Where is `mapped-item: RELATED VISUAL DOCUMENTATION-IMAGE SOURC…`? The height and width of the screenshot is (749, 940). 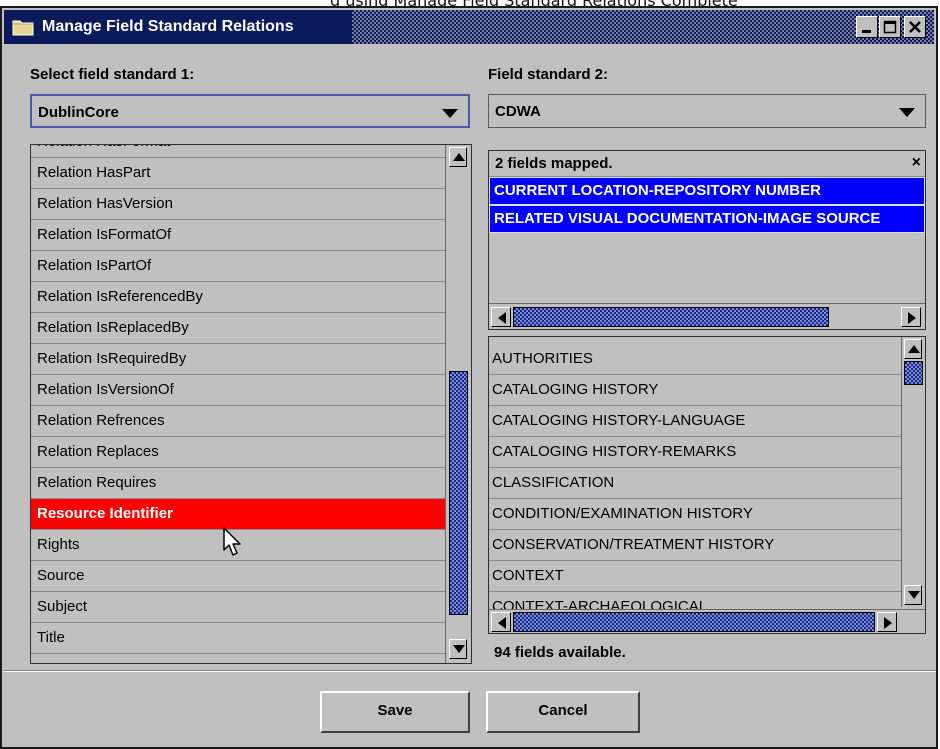 mapped-item: RELATED VISUAL DOCUMENTATION-IMAGE SOURC… is located at coordinates (707, 219).